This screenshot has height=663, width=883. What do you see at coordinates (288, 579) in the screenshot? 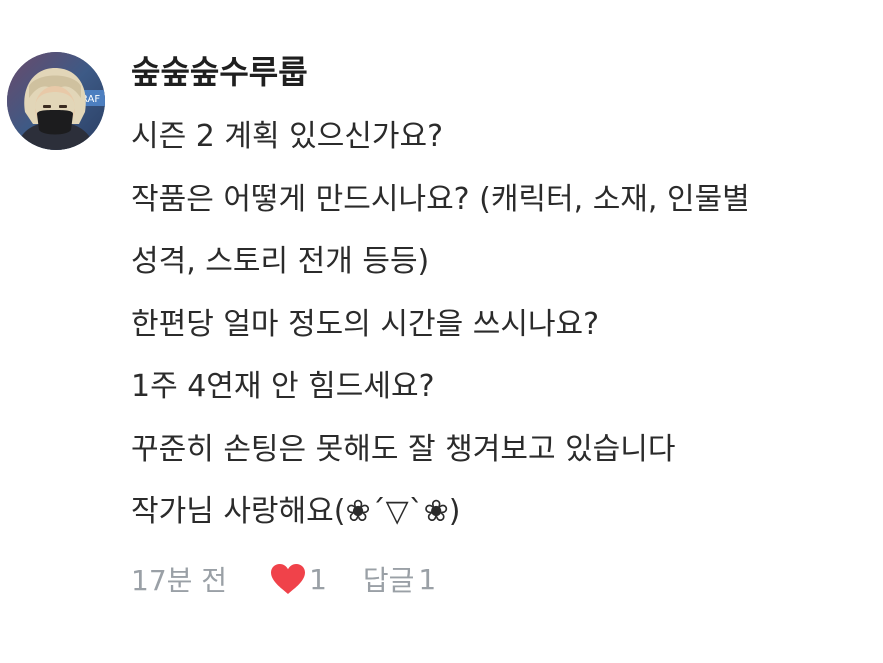
I see `heart-icon` at bounding box center [288, 579].